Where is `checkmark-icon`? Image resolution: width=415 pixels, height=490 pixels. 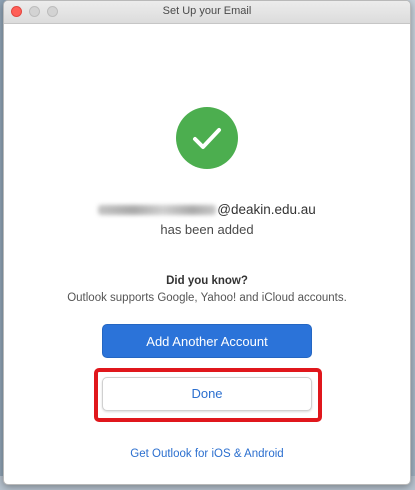 checkmark-icon is located at coordinates (207, 138).